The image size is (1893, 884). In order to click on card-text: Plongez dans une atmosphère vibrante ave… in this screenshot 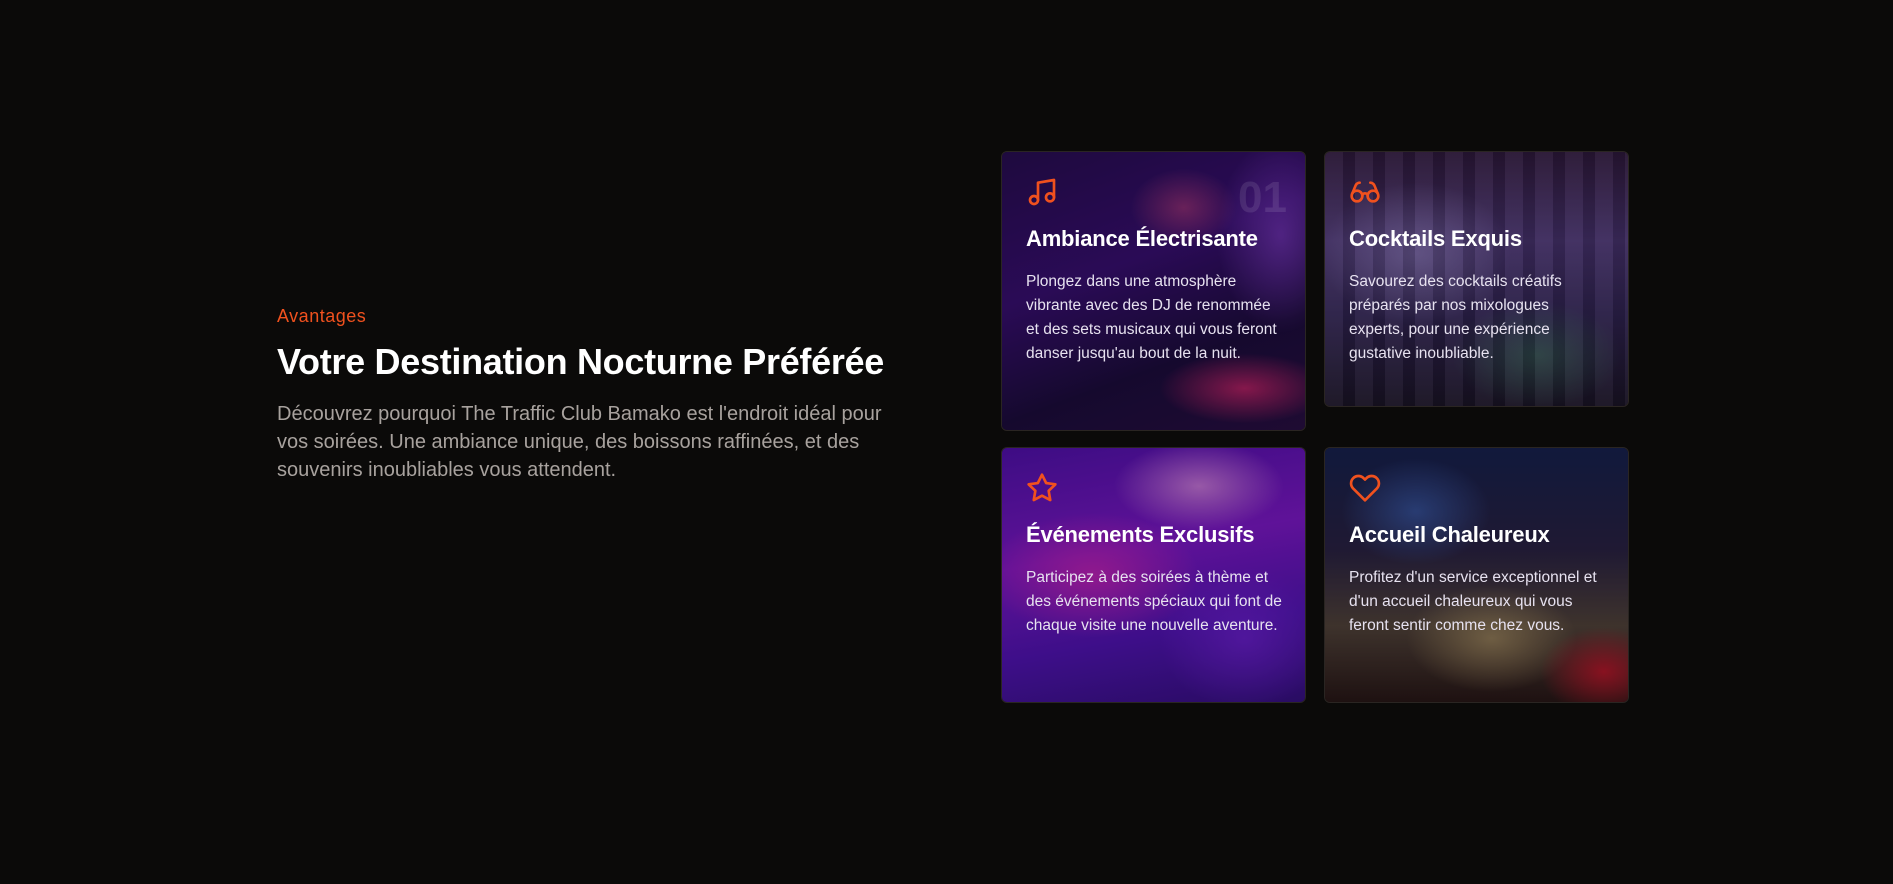, I will do `click(1151, 317)`.